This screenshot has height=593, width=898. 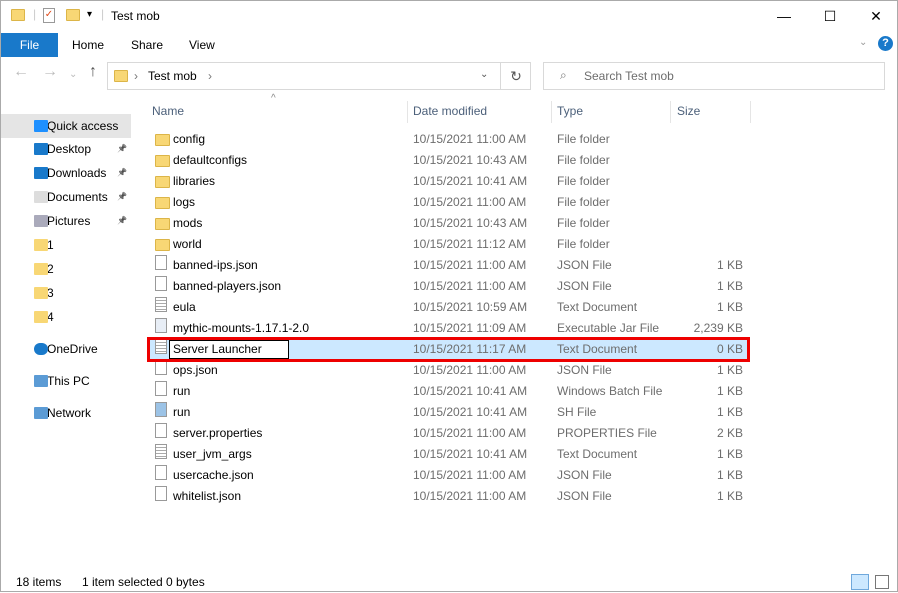 What do you see at coordinates (66, 245) in the screenshot?
I see `sidebar-item-1: 1` at bounding box center [66, 245].